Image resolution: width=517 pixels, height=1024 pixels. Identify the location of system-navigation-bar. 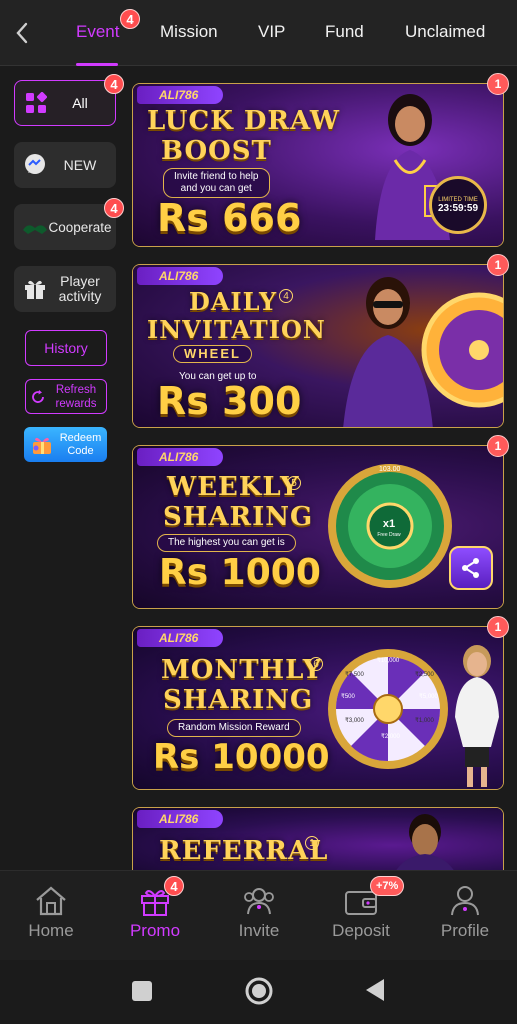
(258, 992).